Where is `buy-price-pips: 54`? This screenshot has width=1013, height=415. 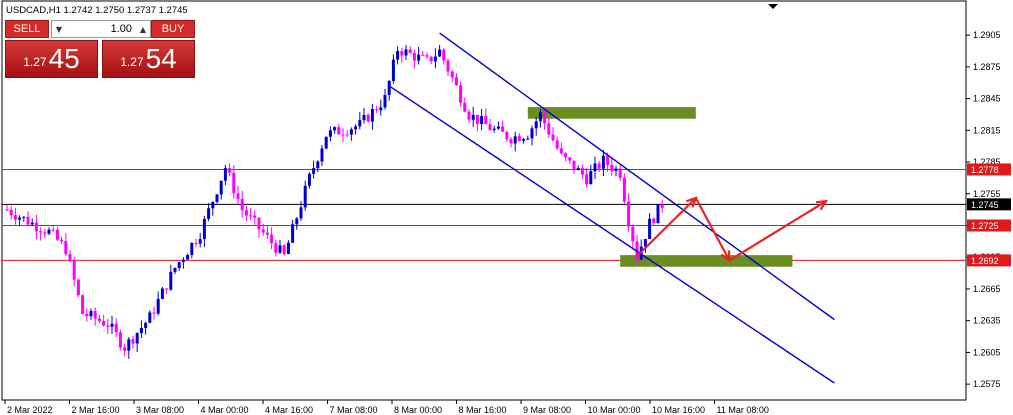 buy-price-pips: 54 is located at coordinates (161, 58).